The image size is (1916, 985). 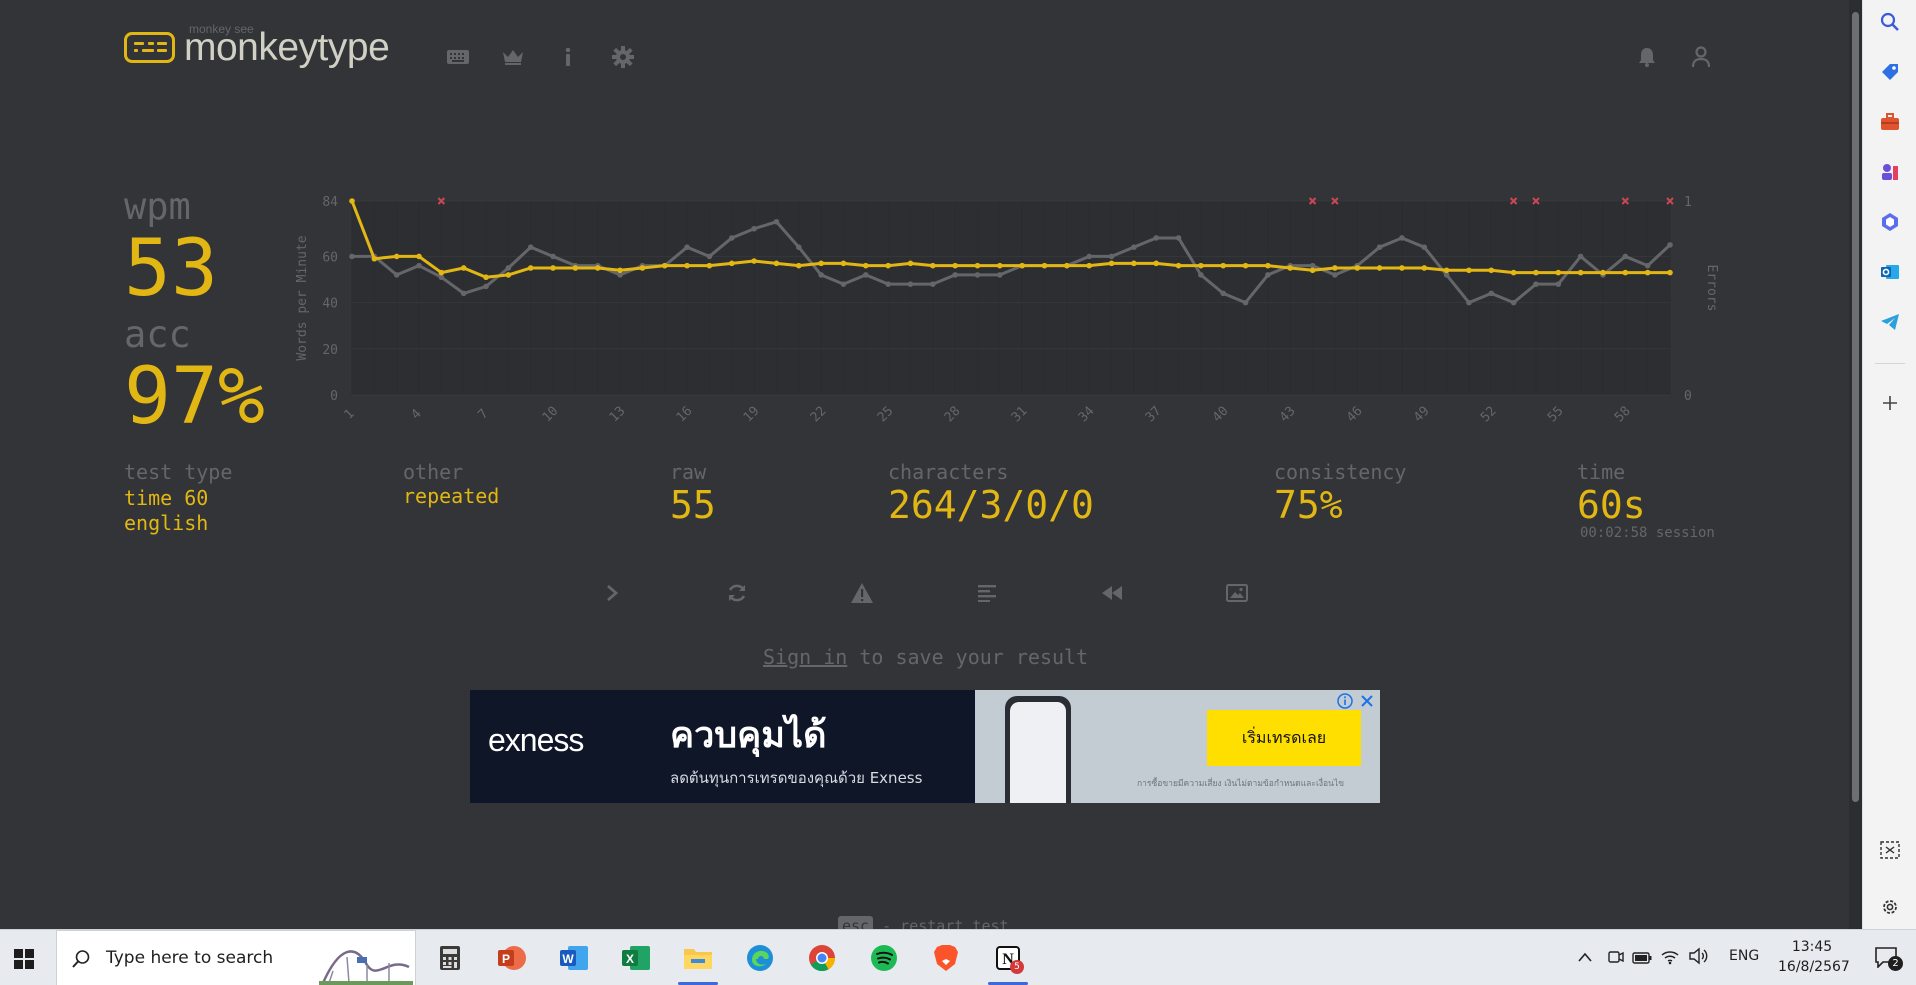 I want to click on notion-icon: N 5, so click(x=1008, y=958).